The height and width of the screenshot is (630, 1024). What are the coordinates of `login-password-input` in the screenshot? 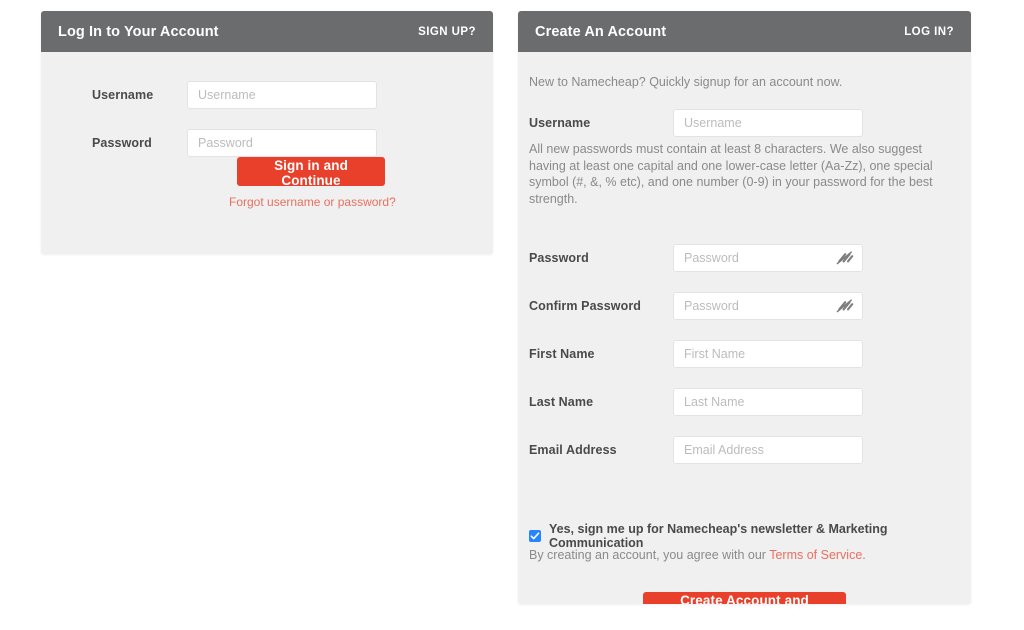 It's located at (282, 143).